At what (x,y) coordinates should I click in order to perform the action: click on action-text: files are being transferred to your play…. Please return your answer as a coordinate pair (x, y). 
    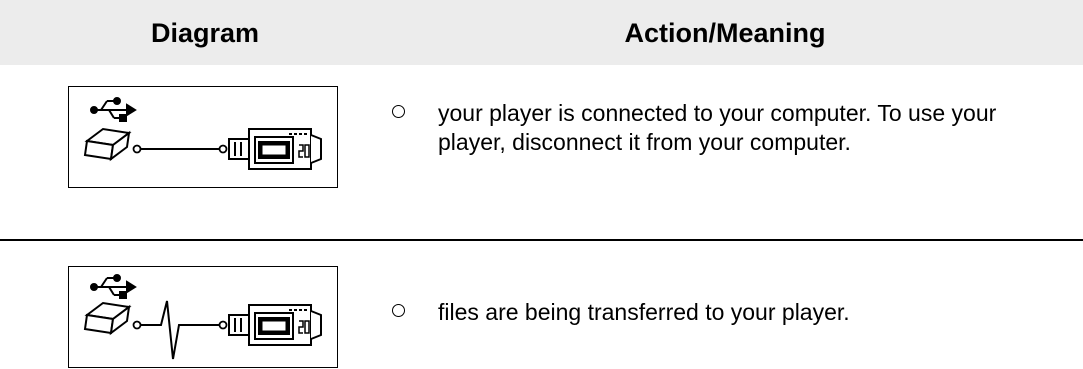
    Looking at the image, I should click on (644, 312).